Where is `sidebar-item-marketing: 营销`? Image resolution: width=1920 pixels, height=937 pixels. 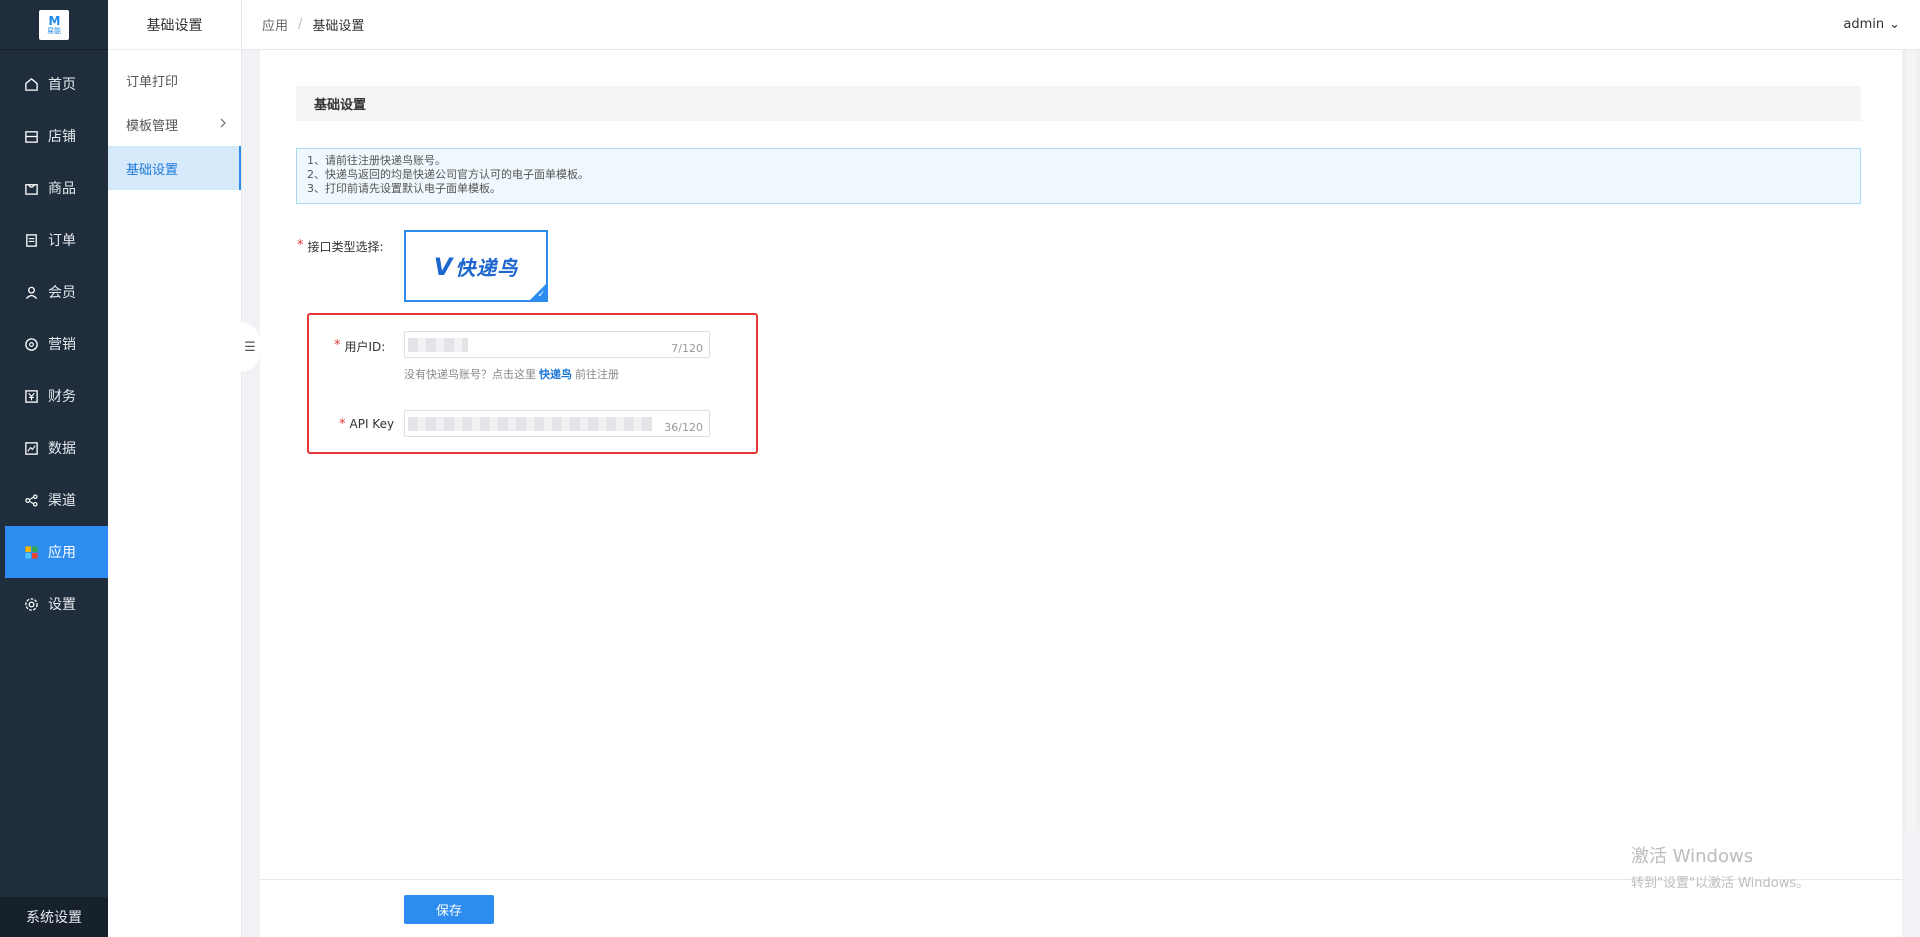 sidebar-item-marketing: 营销 is located at coordinates (54, 344).